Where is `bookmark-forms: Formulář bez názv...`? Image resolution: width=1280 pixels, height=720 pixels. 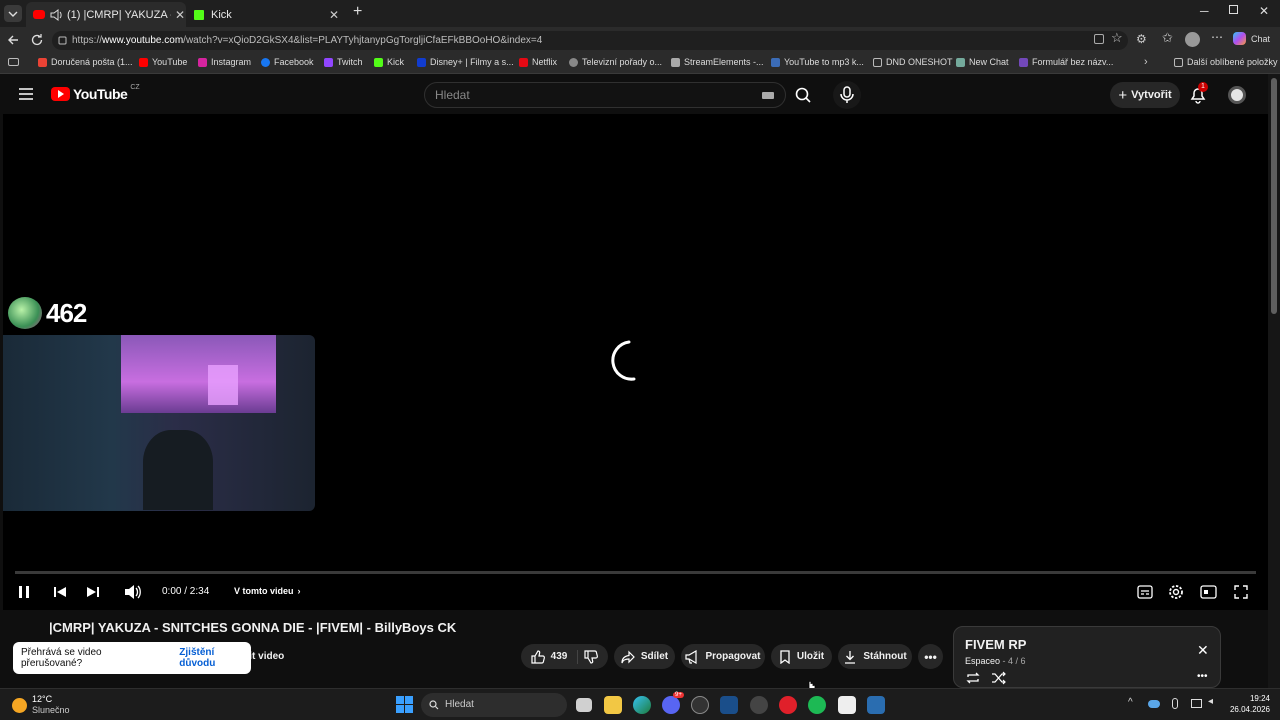 bookmark-forms: Formulář bez názv... is located at coordinates (1066, 62).